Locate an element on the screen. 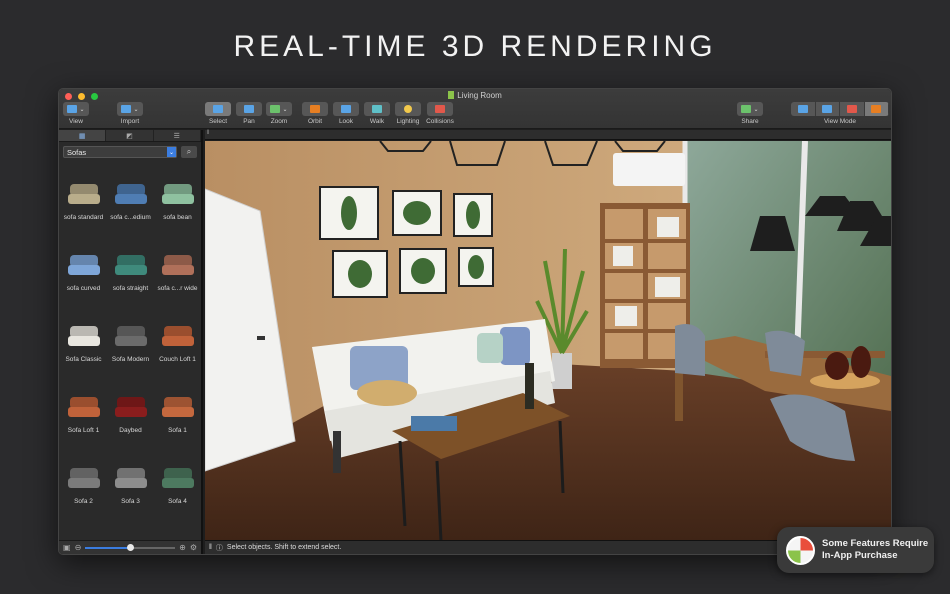 The image size is (950, 594). catalog-item: Couch Loft 1 is located at coordinates (177, 343).